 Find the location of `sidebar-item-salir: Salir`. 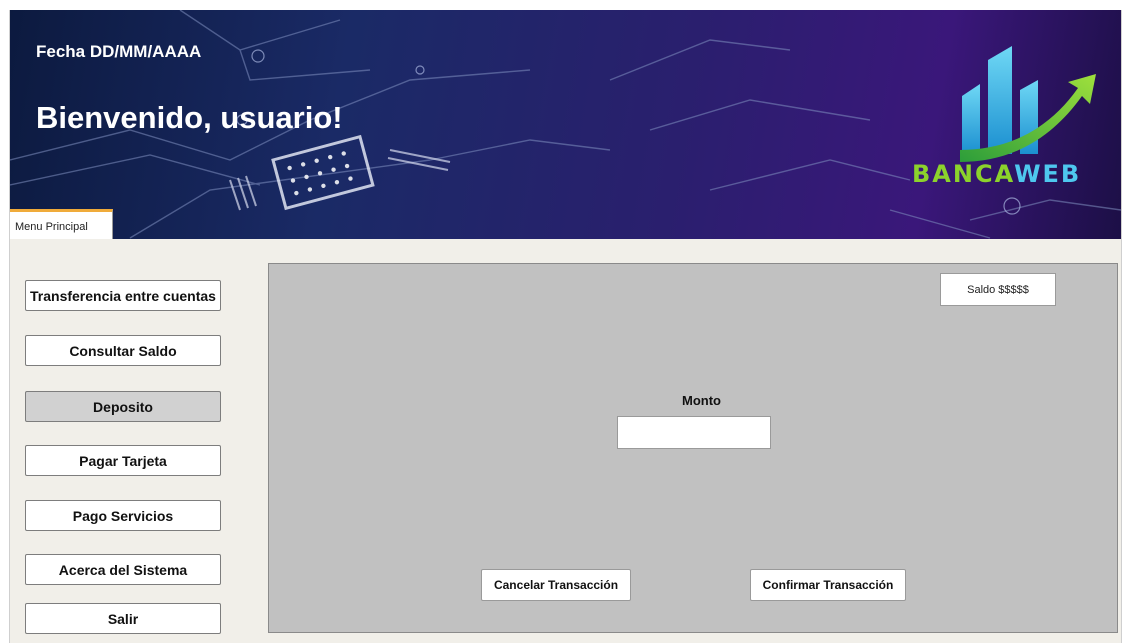

sidebar-item-salir: Salir is located at coordinates (123, 618).